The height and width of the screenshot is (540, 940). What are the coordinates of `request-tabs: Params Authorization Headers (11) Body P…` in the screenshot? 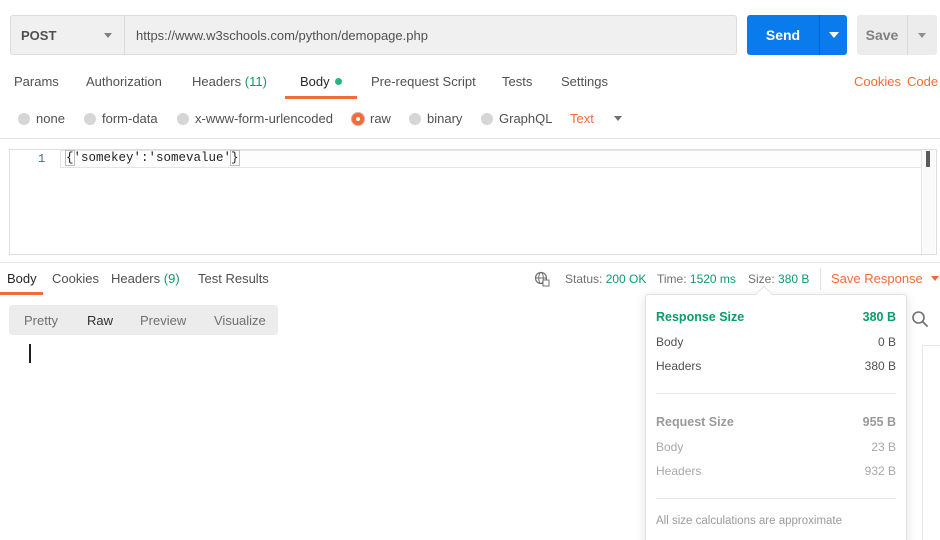 It's located at (470, 82).